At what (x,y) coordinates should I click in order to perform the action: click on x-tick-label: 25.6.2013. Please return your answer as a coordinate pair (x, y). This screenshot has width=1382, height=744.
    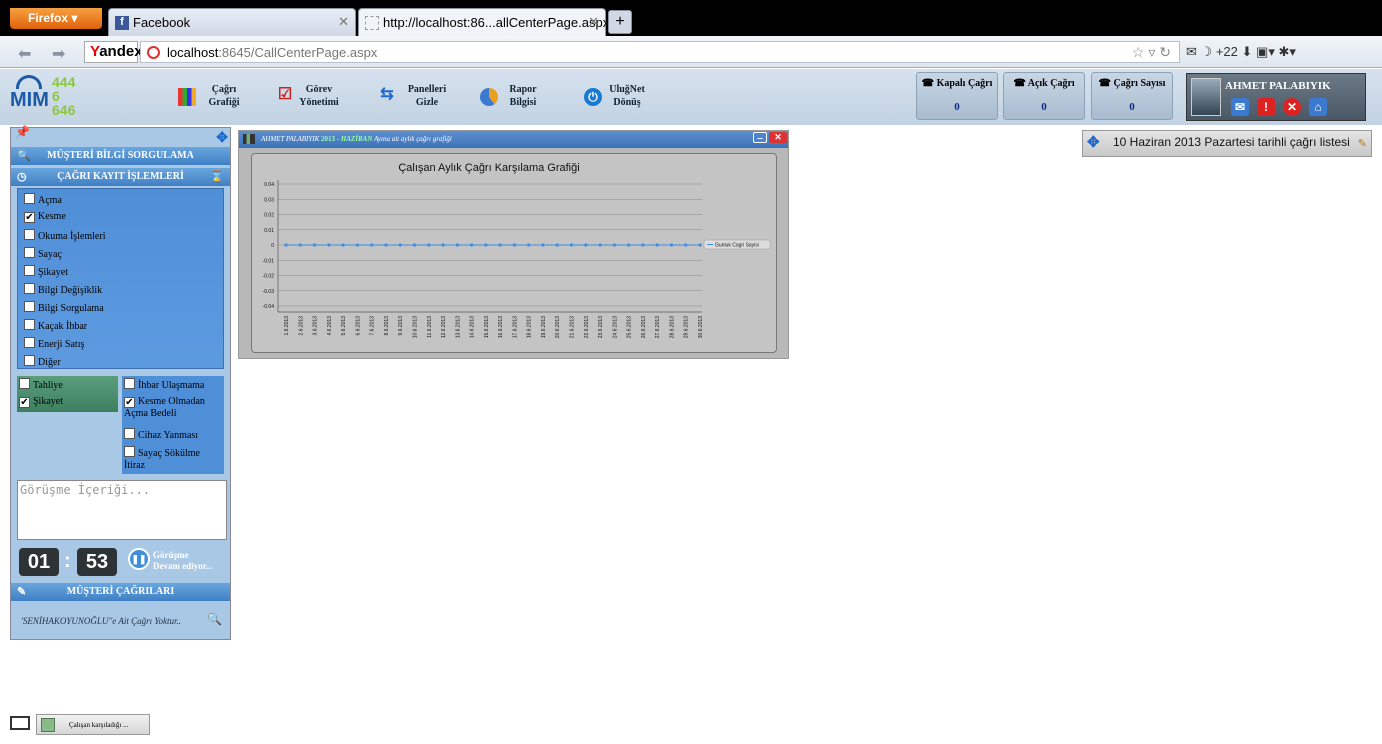
    Looking at the image, I should click on (630, 327).